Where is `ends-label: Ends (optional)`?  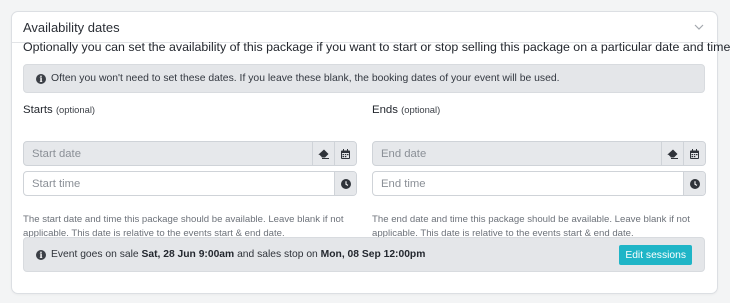 ends-label: Ends (optional) is located at coordinates (539, 111).